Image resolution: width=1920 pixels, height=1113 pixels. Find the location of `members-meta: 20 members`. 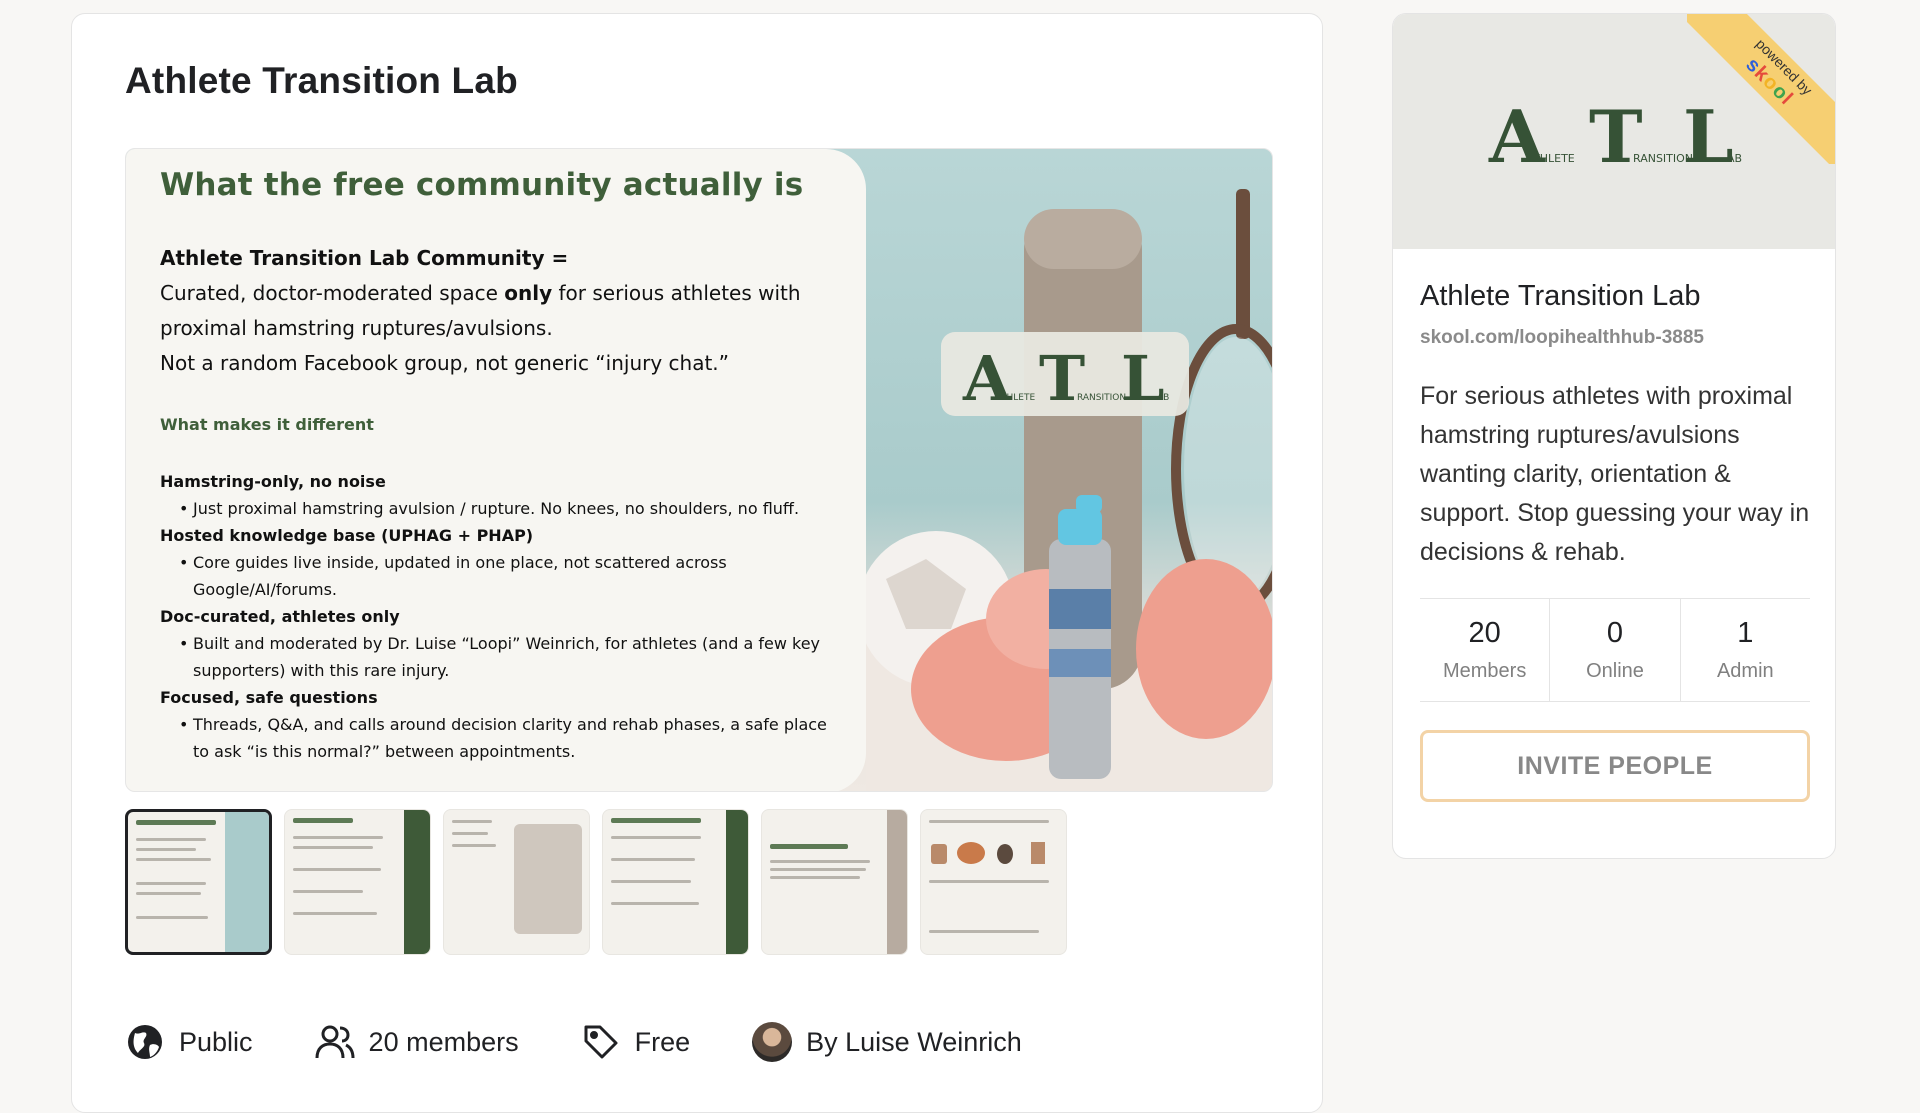

members-meta: 20 members is located at coordinates (417, 1042).